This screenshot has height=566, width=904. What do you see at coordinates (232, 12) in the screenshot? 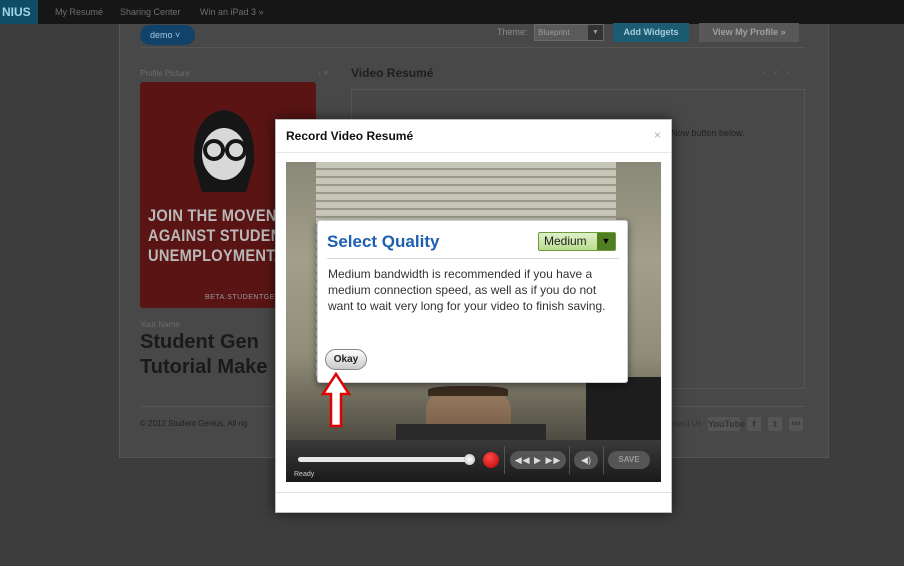
I see `nav-win-ipad: Win an iPad 3 »` at bounding box center [232, 12].